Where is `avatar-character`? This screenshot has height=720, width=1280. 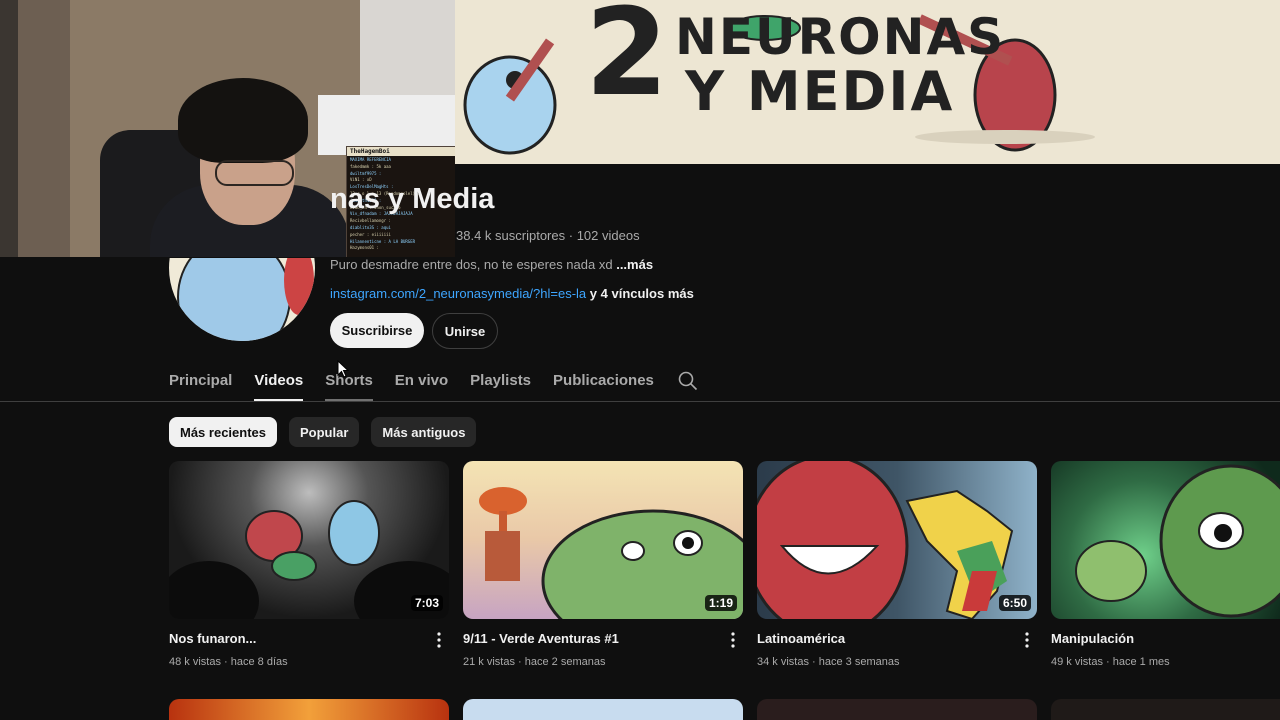 avatar-character is located at coordinates (234, 299).